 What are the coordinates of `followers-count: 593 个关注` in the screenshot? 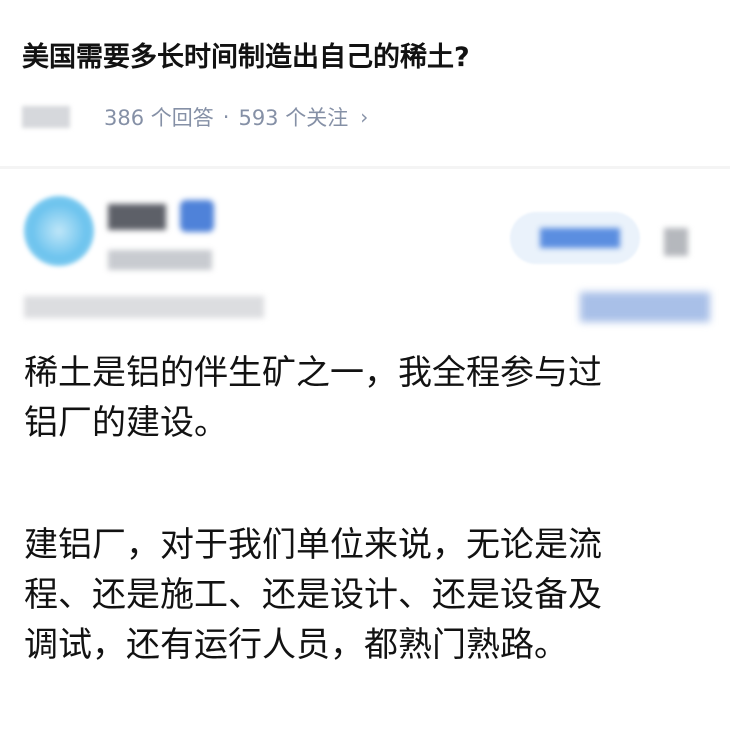 It's located at (293, 117).